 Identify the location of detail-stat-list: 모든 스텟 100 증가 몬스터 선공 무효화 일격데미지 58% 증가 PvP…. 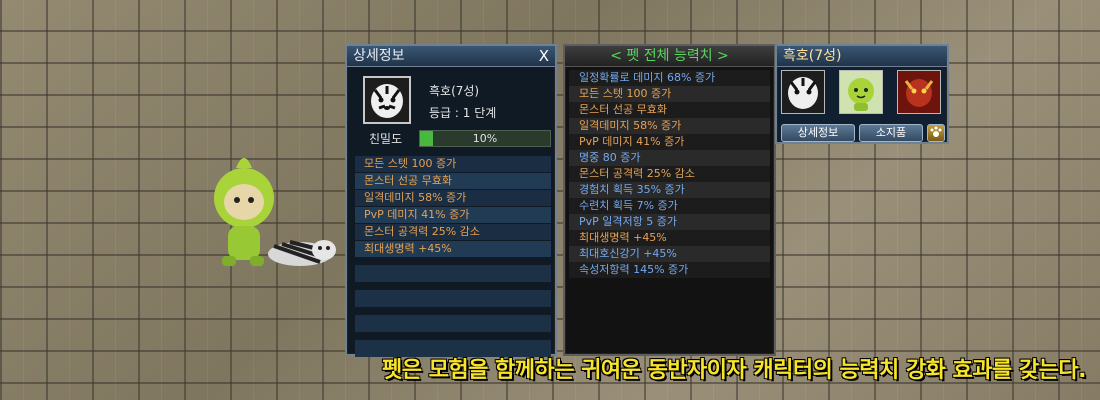
(453, 257).